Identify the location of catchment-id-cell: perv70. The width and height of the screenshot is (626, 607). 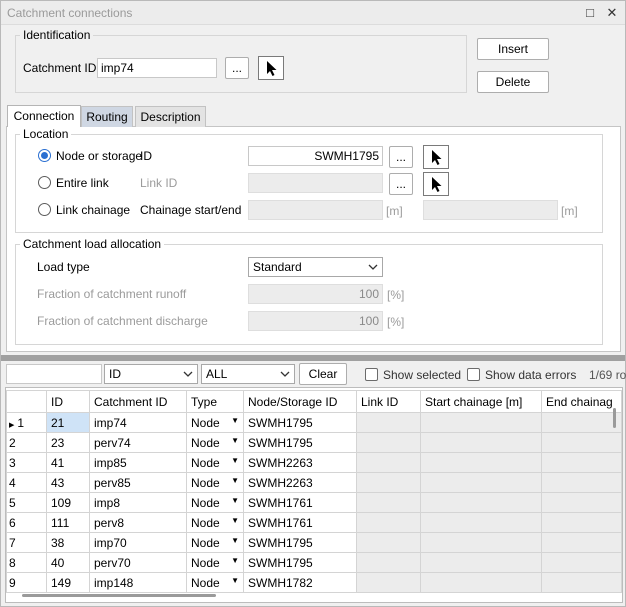
(138, 562).